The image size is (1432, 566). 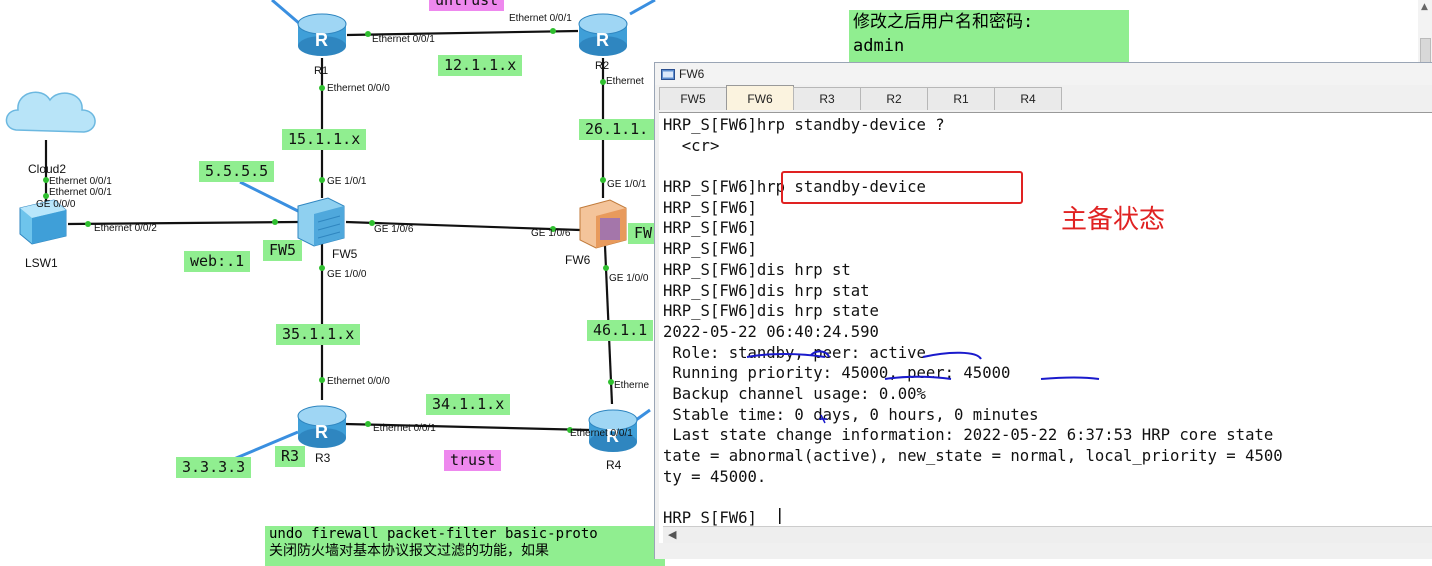 What do you see at coordinates (668, 74) in the screenshot?
I see `terminal-icon` at bounding box center [668, 74].